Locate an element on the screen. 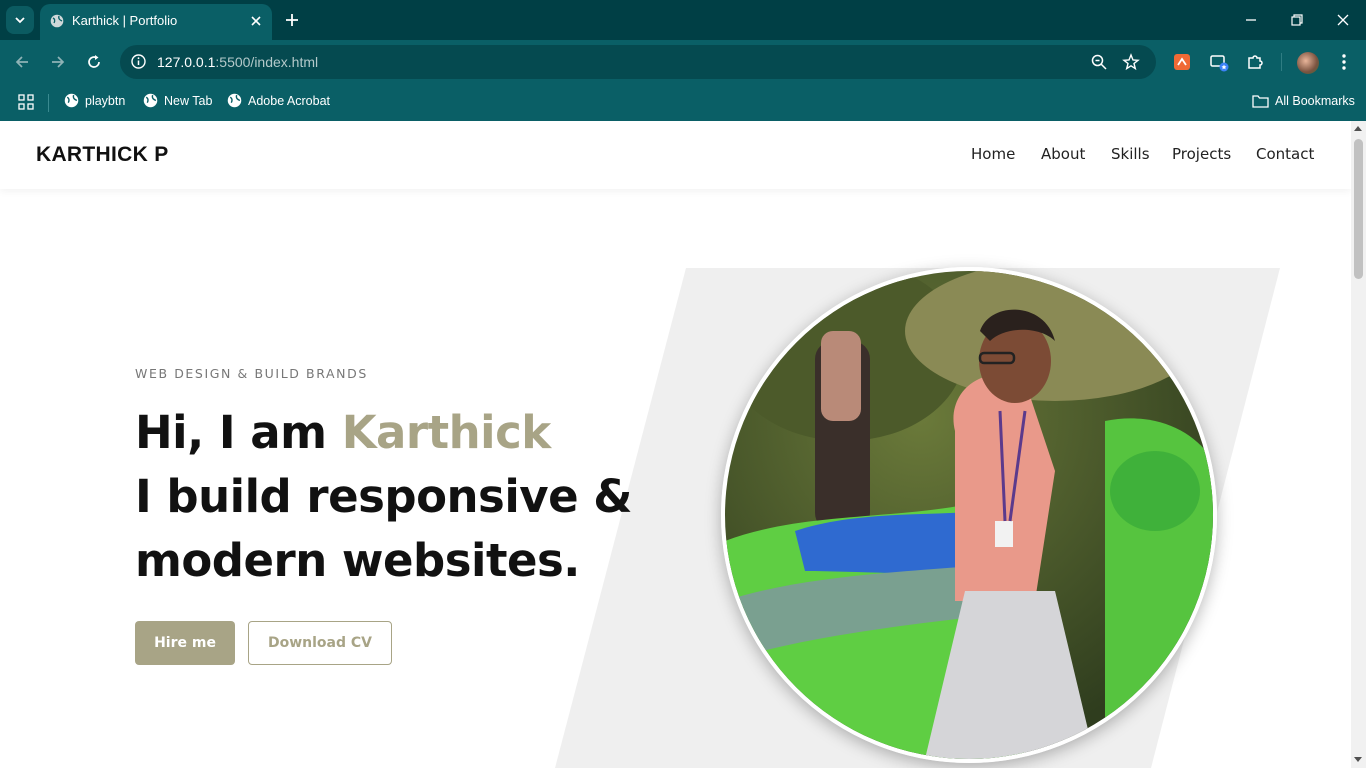 Image resolution: width=1366 pixels, height=768 pixels. reload-icon is located at coordinates (94, 62).